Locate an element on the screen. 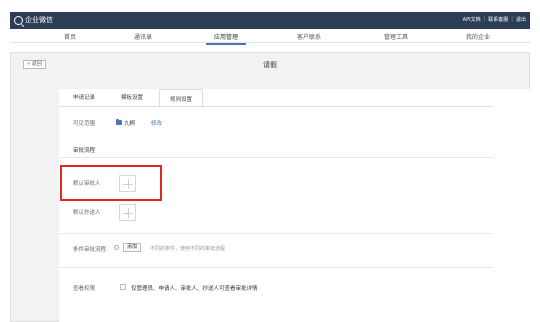  page-title: 请假 is located at coordinates (270, 65).